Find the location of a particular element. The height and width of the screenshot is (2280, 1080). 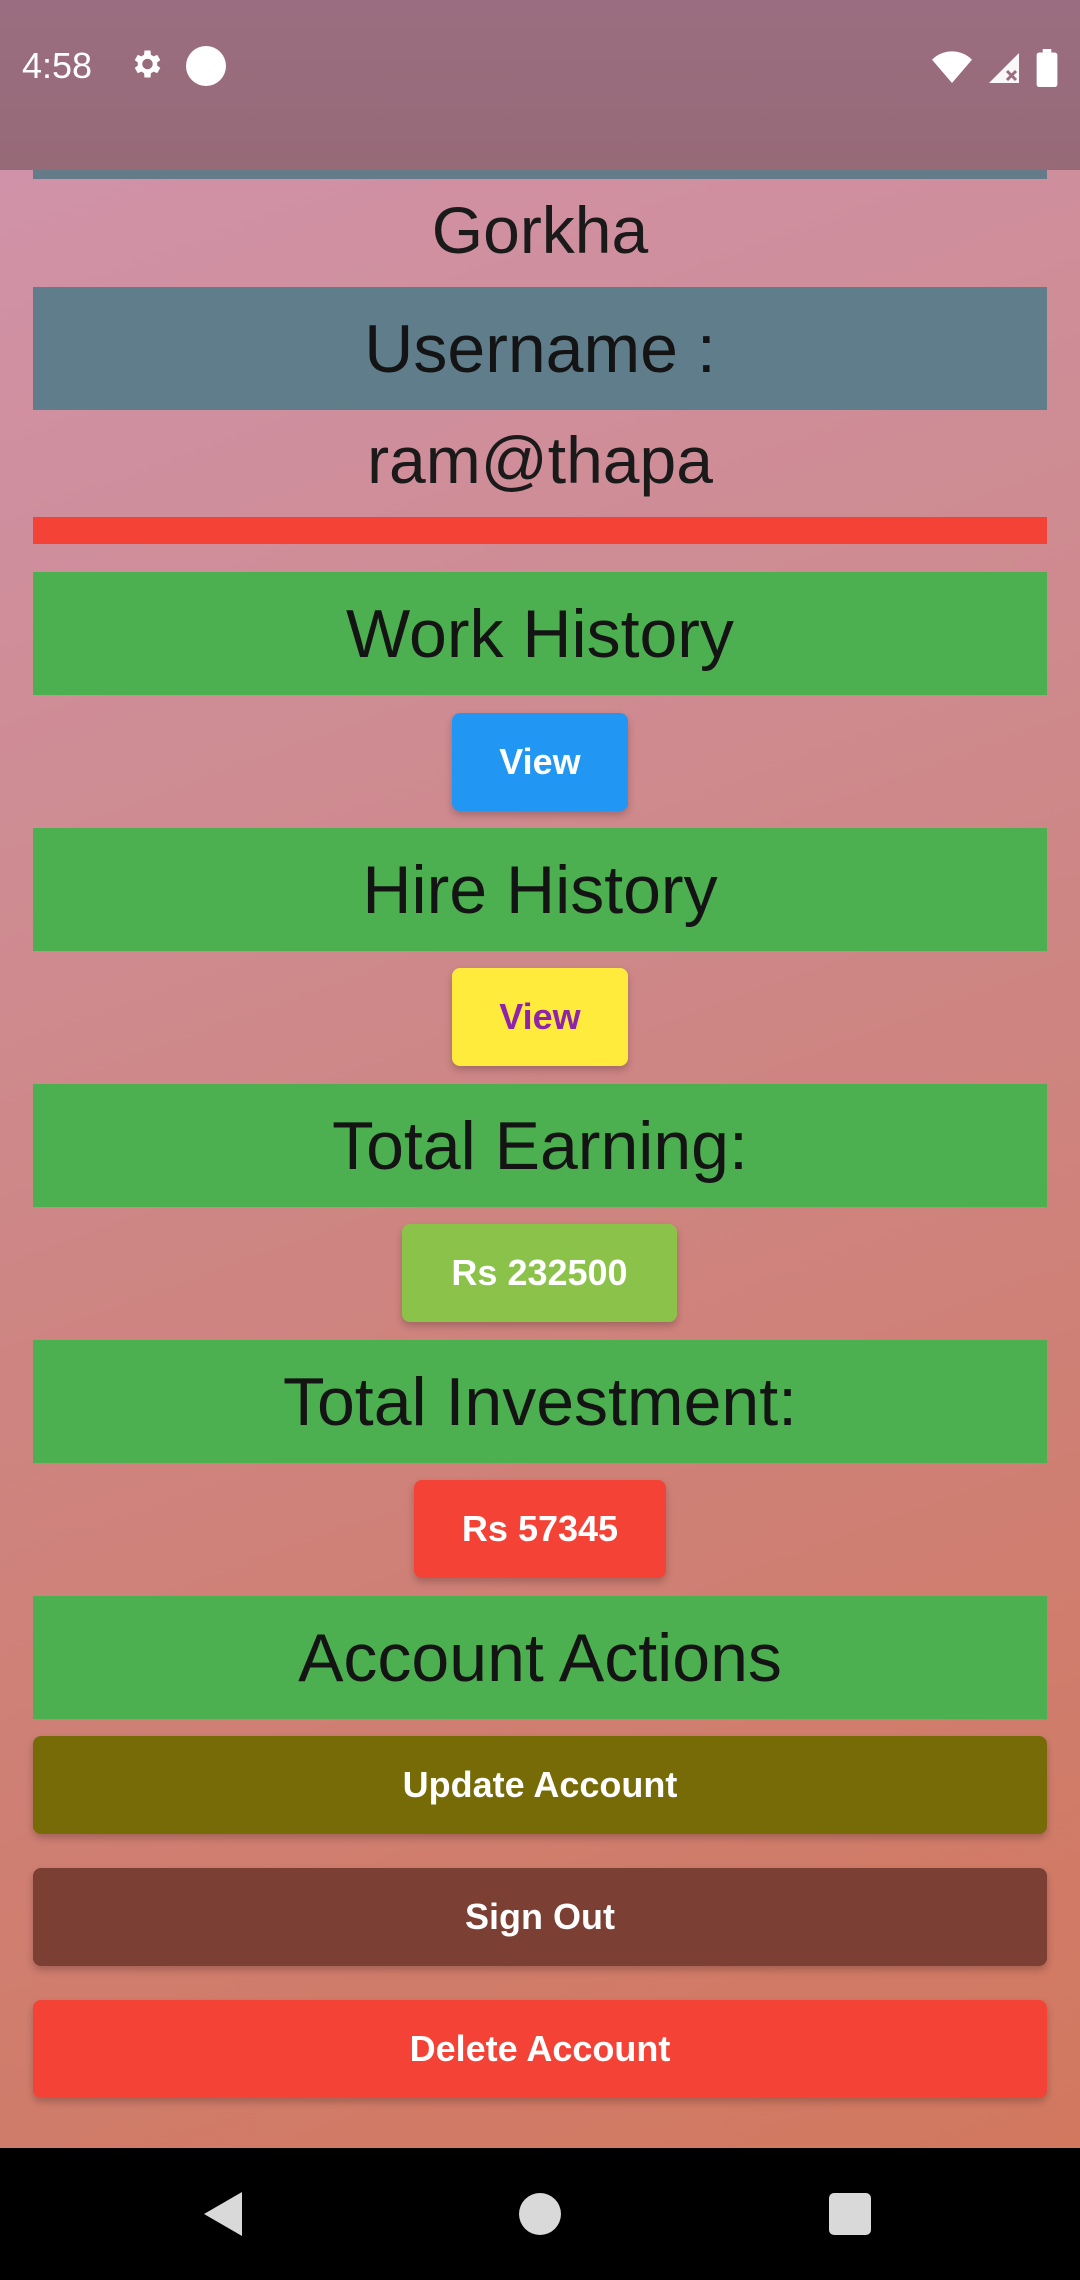

wifi-icon is located at coordinates (952, 67).